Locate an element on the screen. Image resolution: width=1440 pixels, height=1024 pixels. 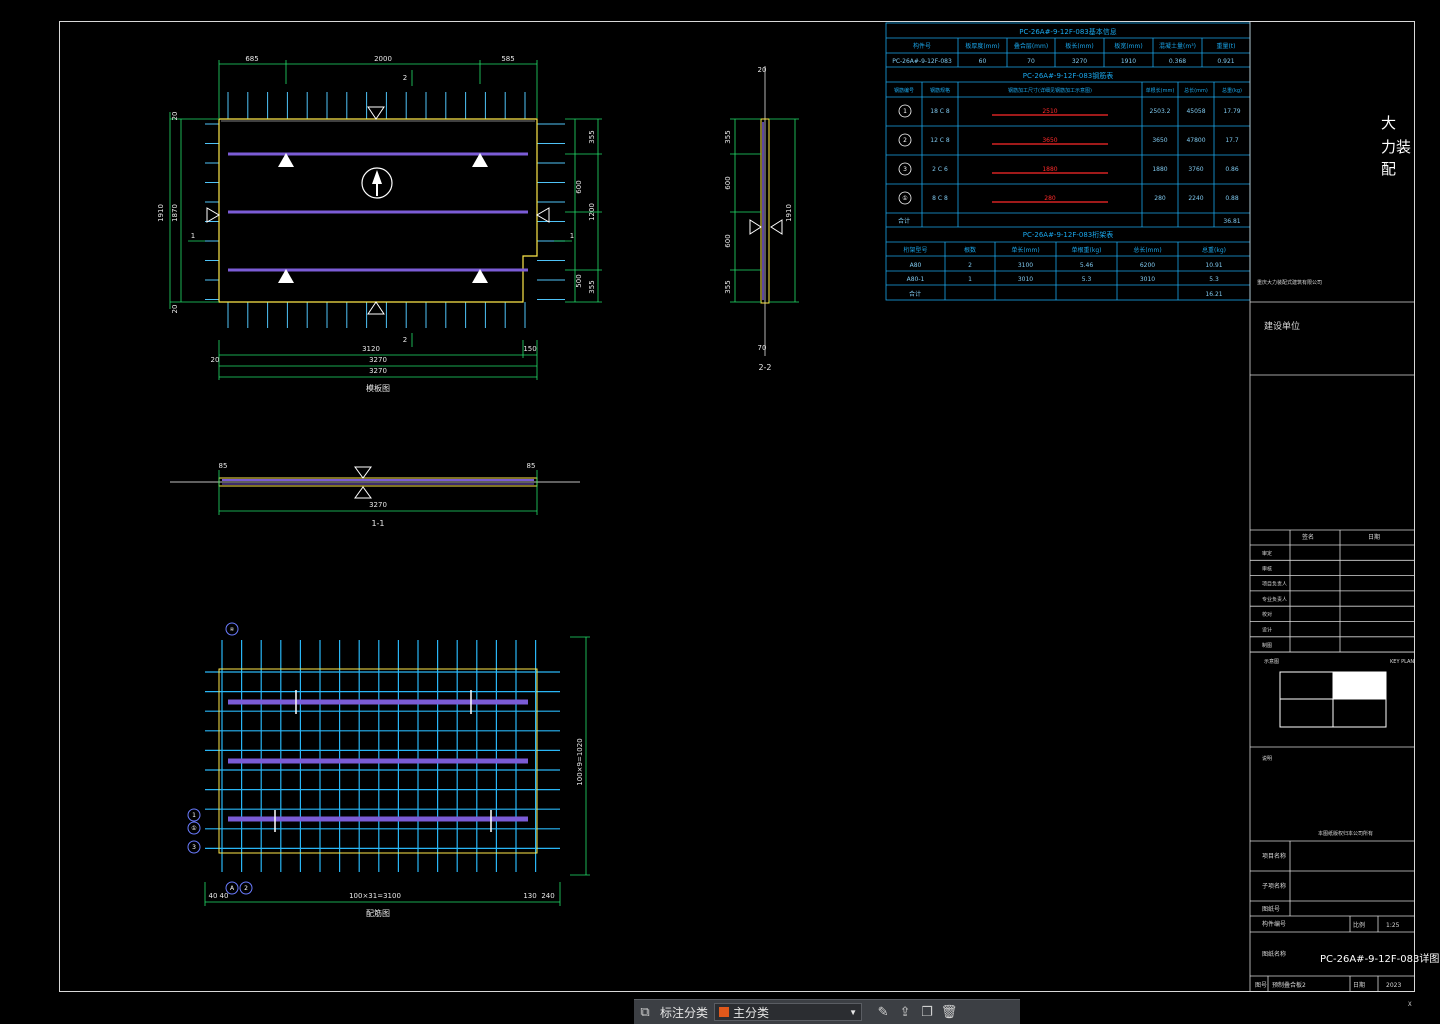
section-1-1: 85 85 3270 1-1 is located at coordinates (375, 495).